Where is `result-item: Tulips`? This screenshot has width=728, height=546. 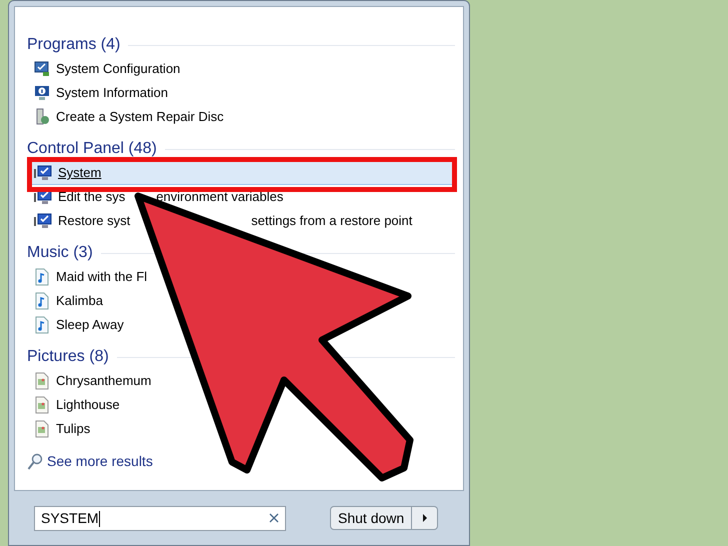 result-item: Tulips is located at coordinates (62, 429).